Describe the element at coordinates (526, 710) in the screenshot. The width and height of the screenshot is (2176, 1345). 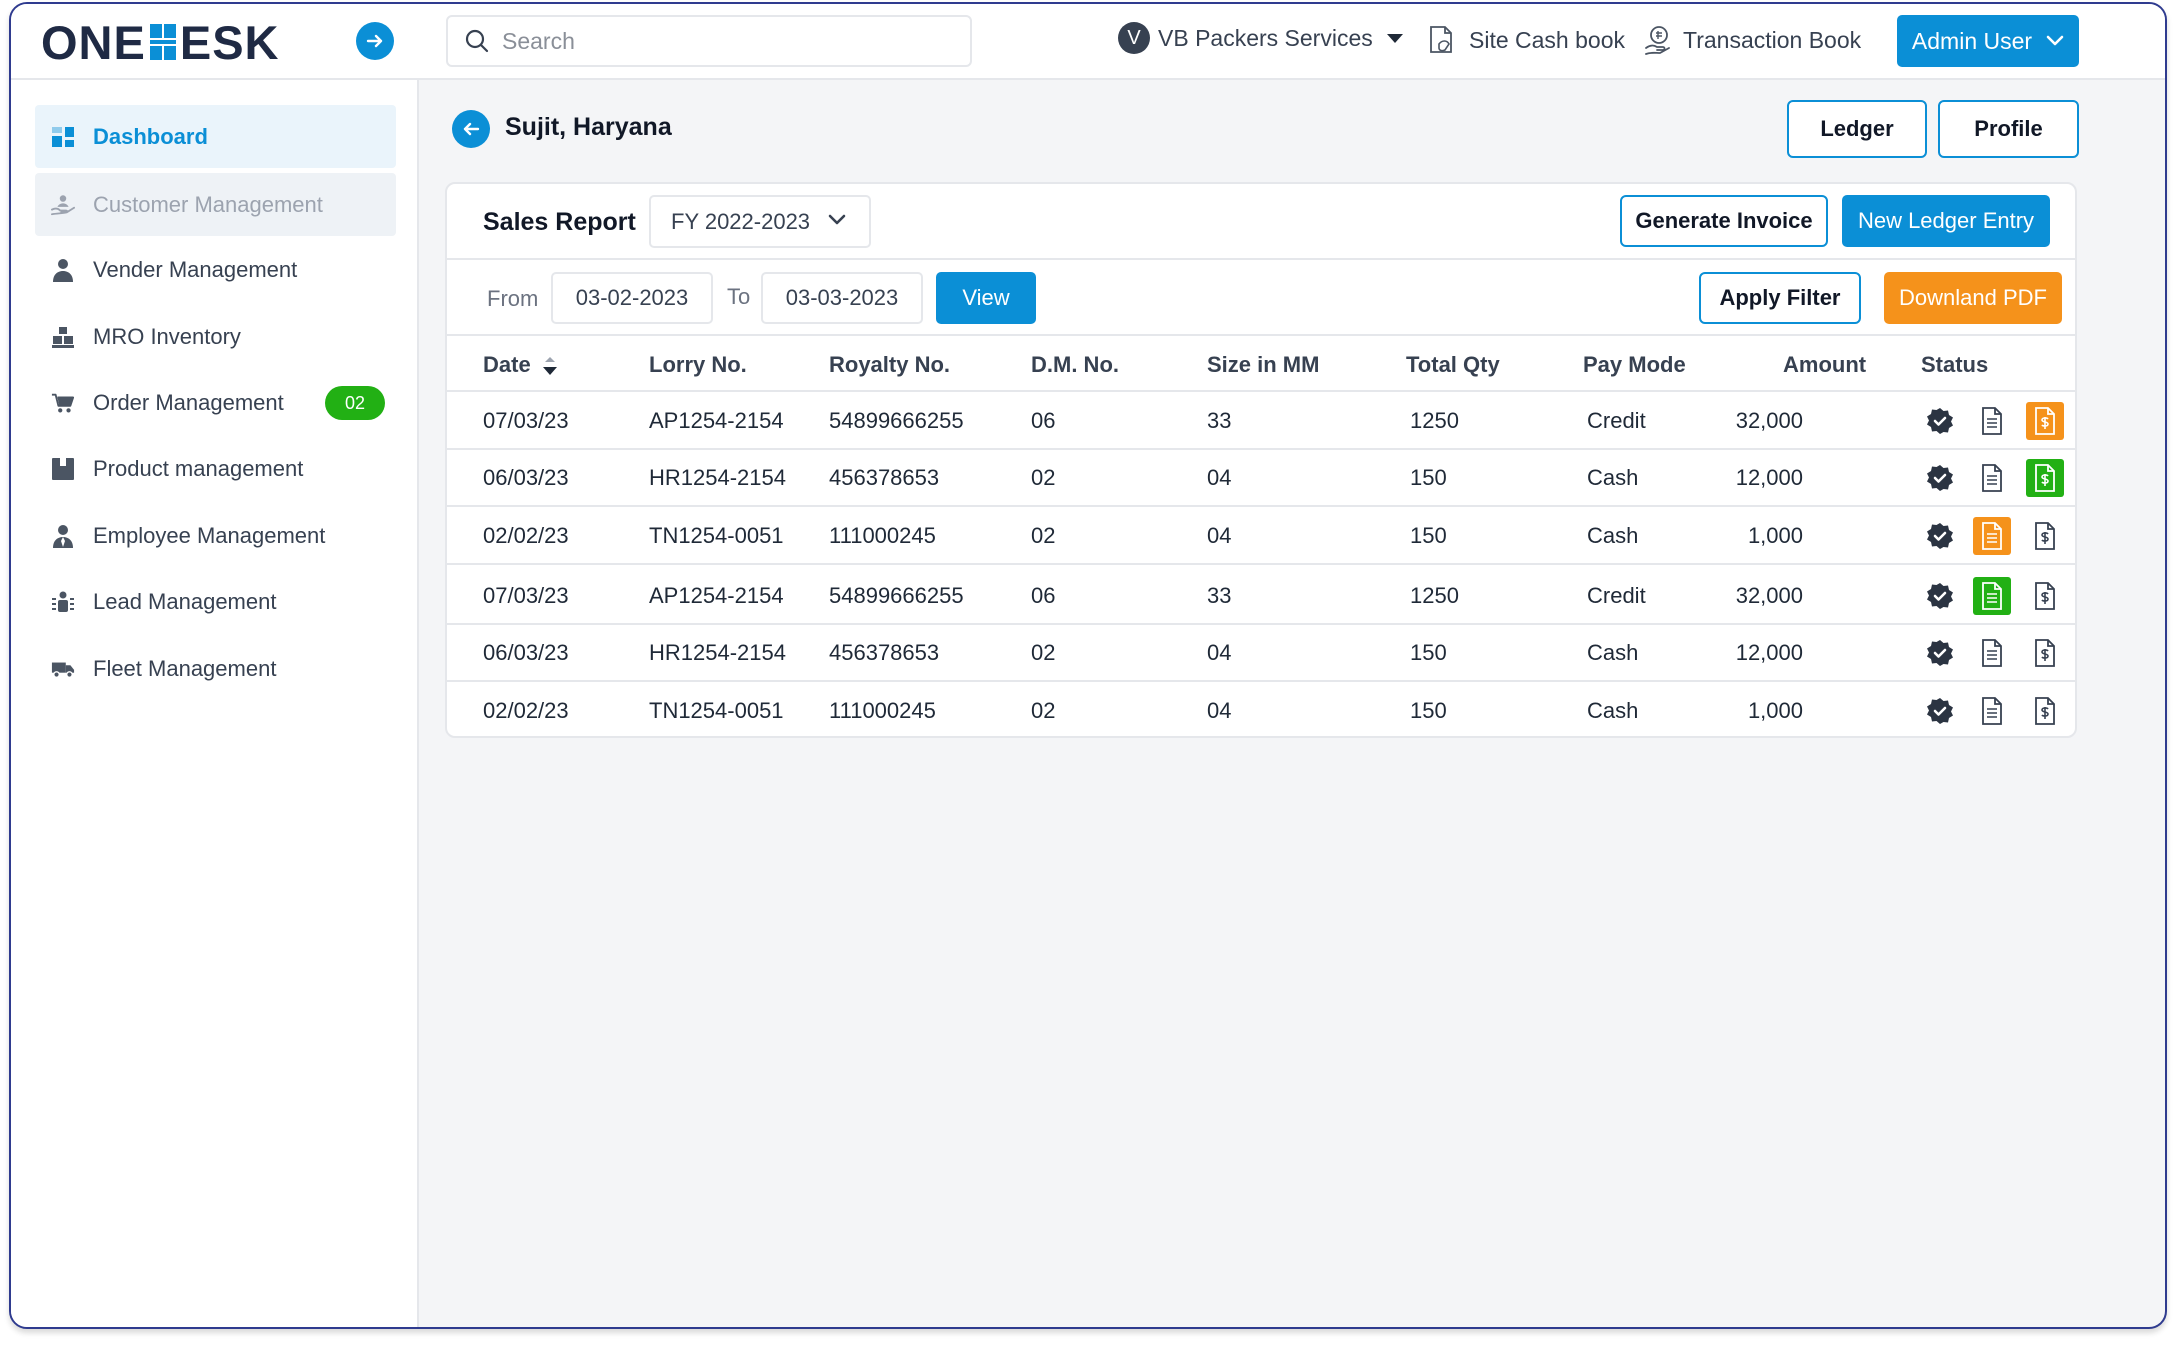
I see `cell-date: 02/02/23` at that location.